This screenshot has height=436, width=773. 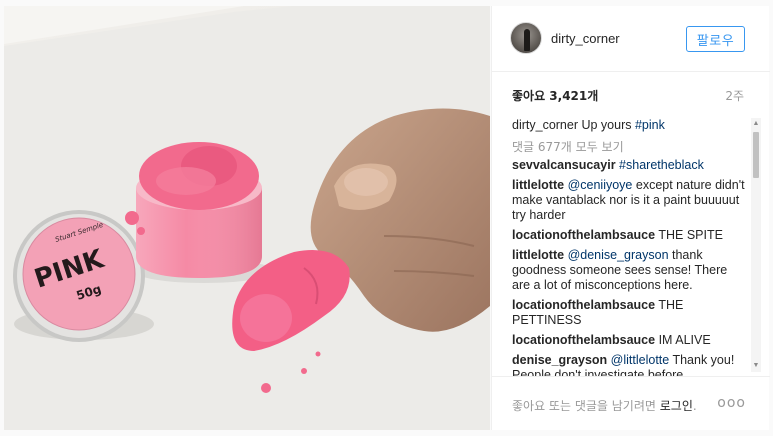 I want to click on comment-item: sevvalcansucayir #sharetheblack, so click(x=629, y=165).